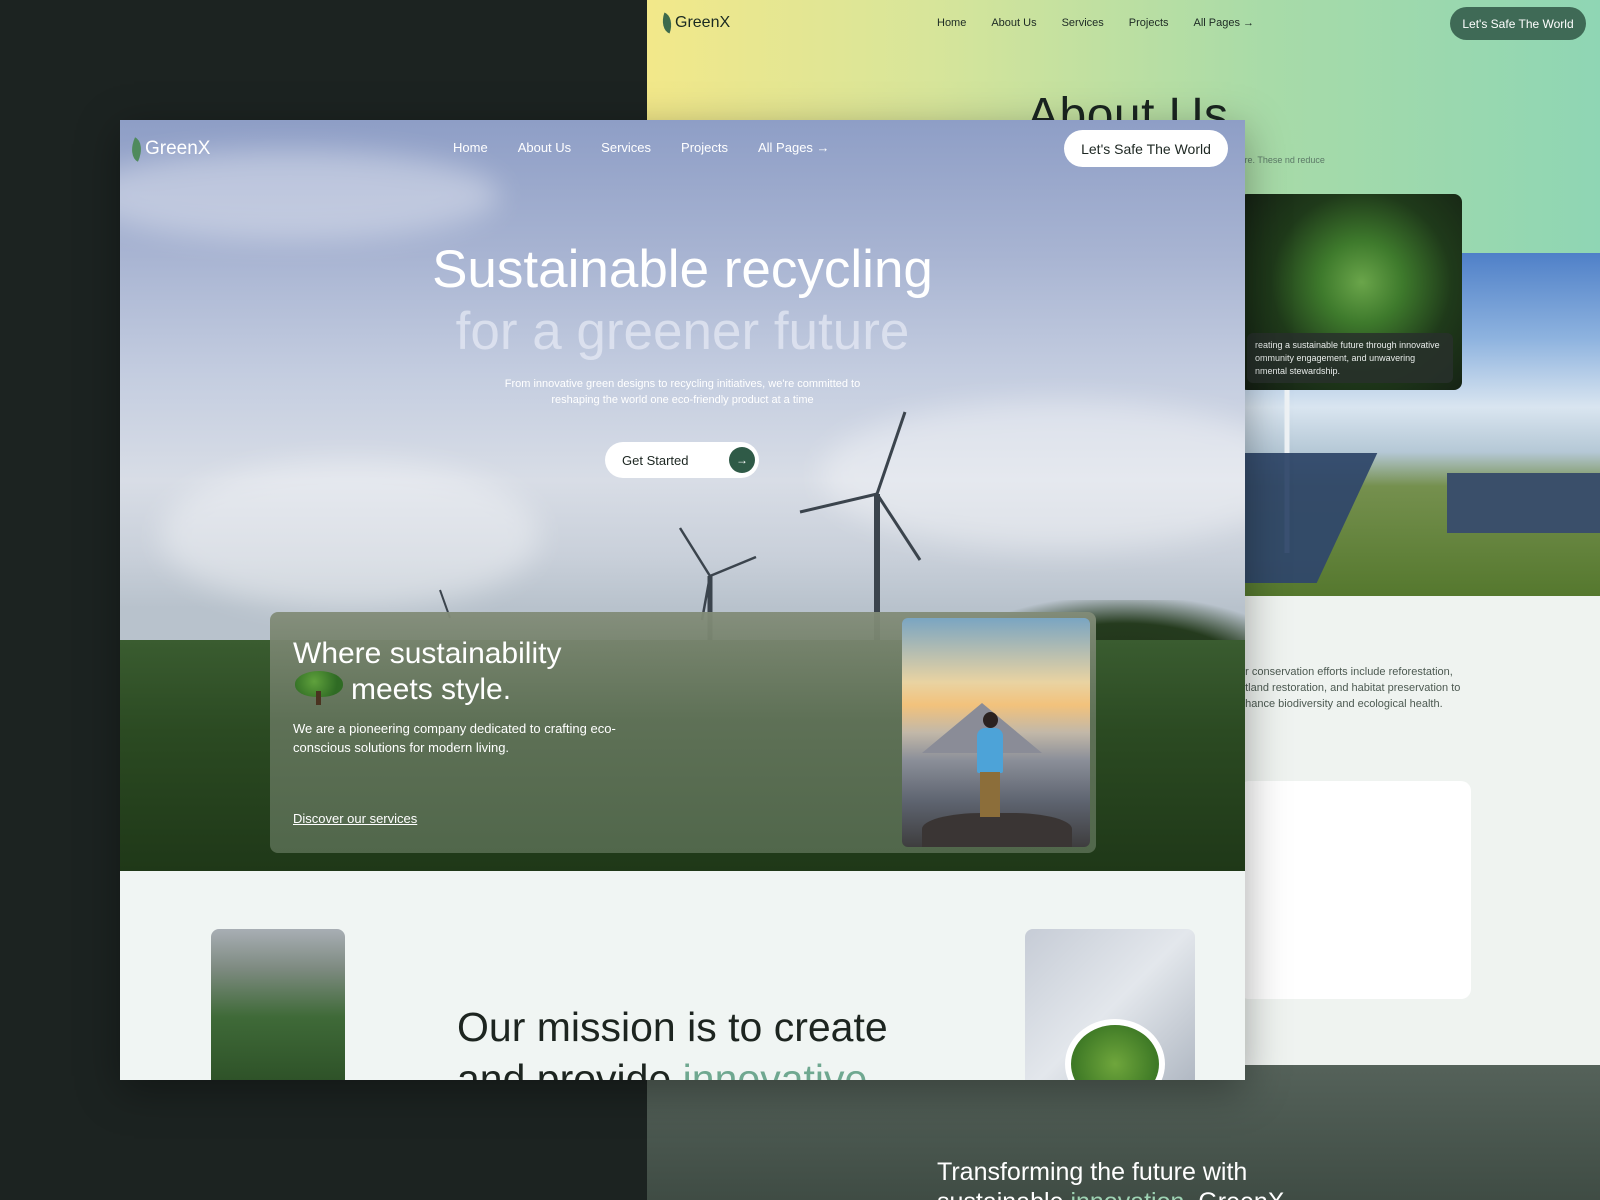 Image resolution: width=1600 pixels, height=1200 pixels. Describe the element at coordinates (1355, 890) in the screenshot. I see `about-card` at that location.